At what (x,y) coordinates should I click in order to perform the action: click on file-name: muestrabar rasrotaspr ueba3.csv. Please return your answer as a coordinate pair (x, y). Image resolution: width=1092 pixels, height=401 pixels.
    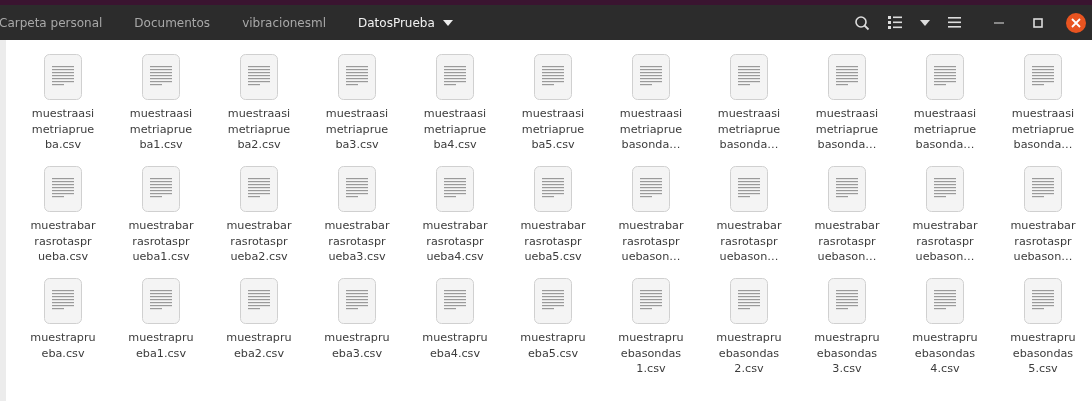
    Looking at the image, I should click on (357, 241).